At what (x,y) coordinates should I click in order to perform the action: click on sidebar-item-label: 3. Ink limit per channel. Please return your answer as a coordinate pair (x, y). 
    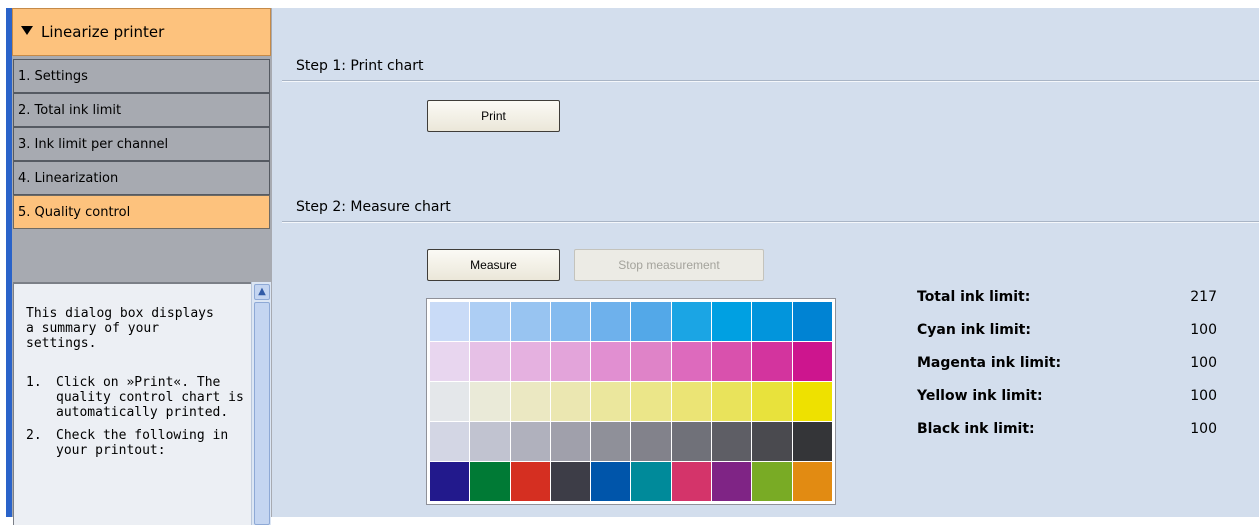
    Looking at the image, I should click on (93, 144).